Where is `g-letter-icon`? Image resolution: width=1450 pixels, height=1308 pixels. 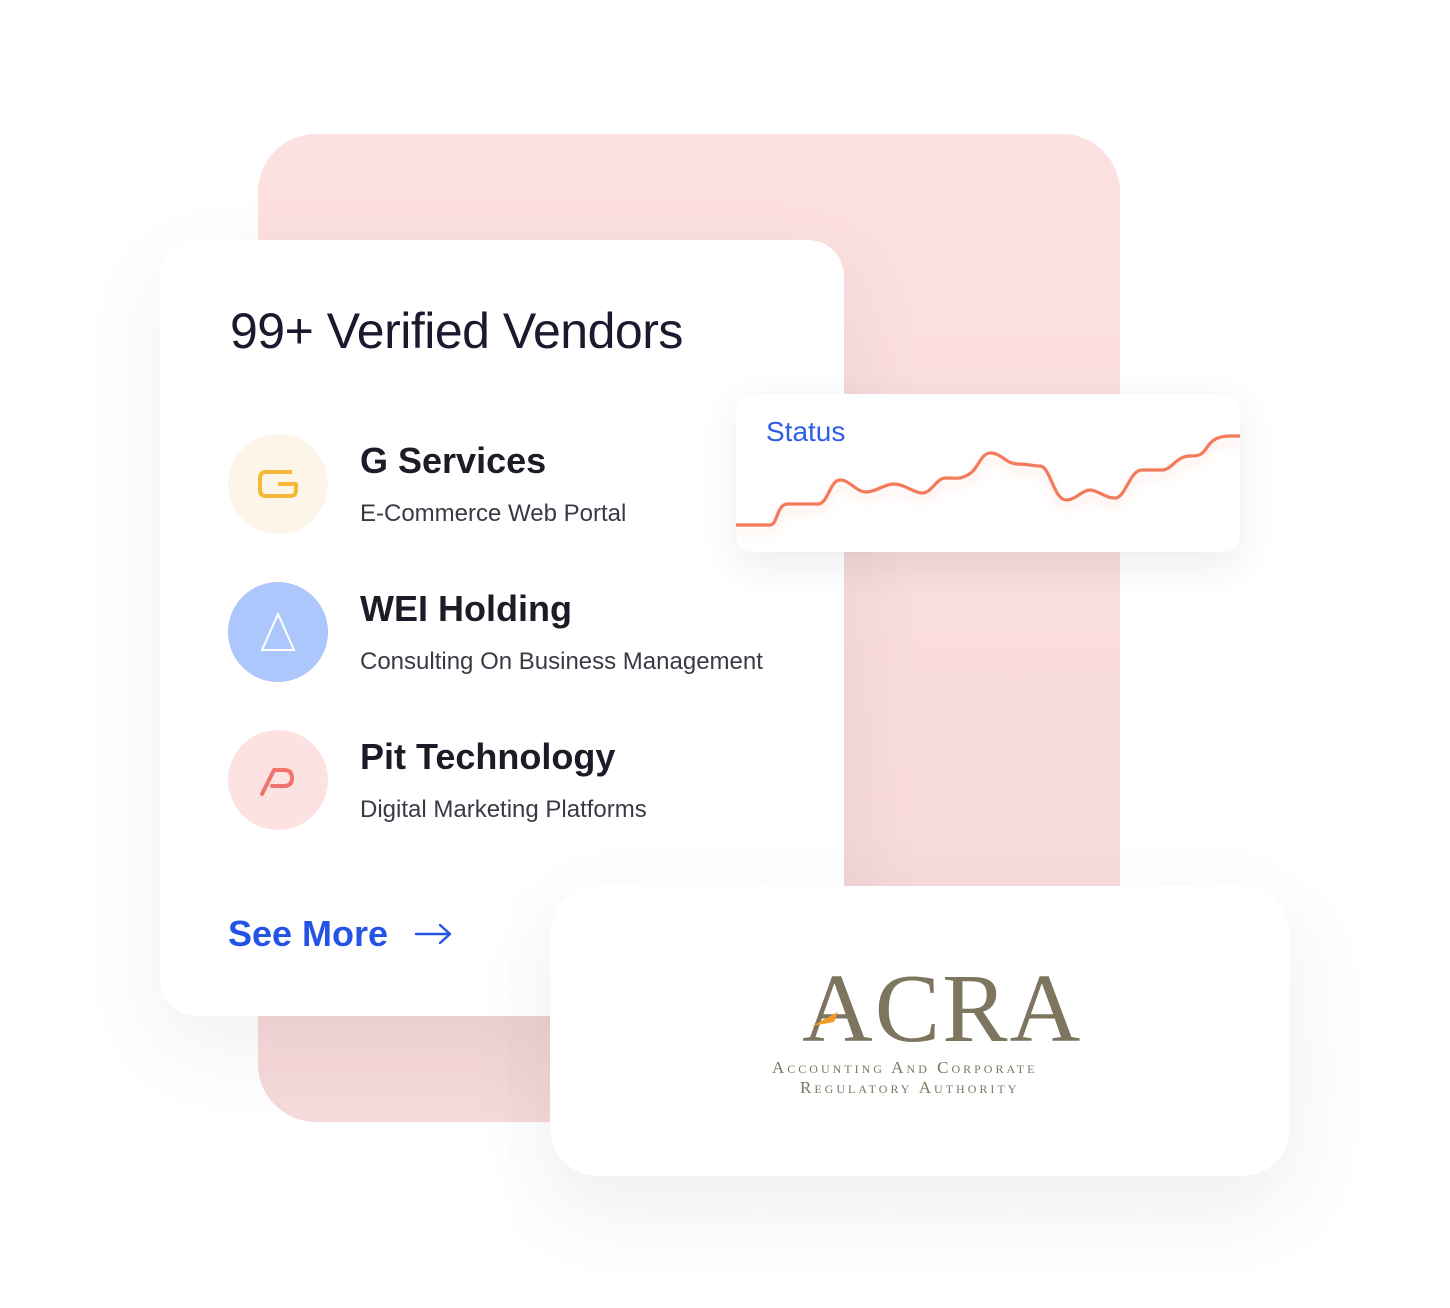
g-letter-icon is located at coordinates (278, 484).